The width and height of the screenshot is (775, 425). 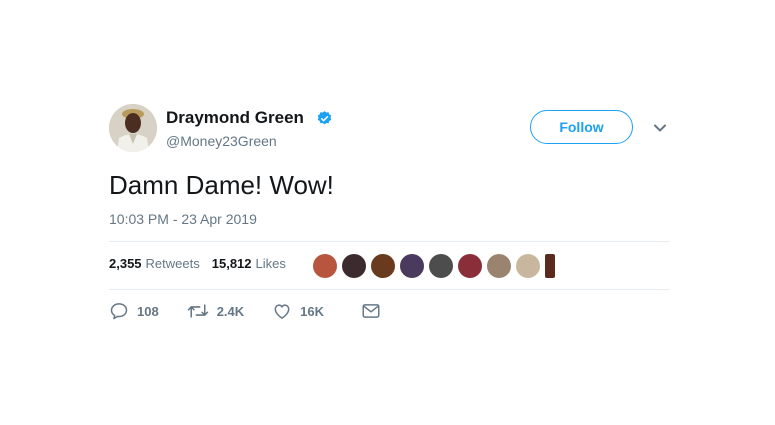 I want to click on retweet-icon, so click(x=197, y=311).